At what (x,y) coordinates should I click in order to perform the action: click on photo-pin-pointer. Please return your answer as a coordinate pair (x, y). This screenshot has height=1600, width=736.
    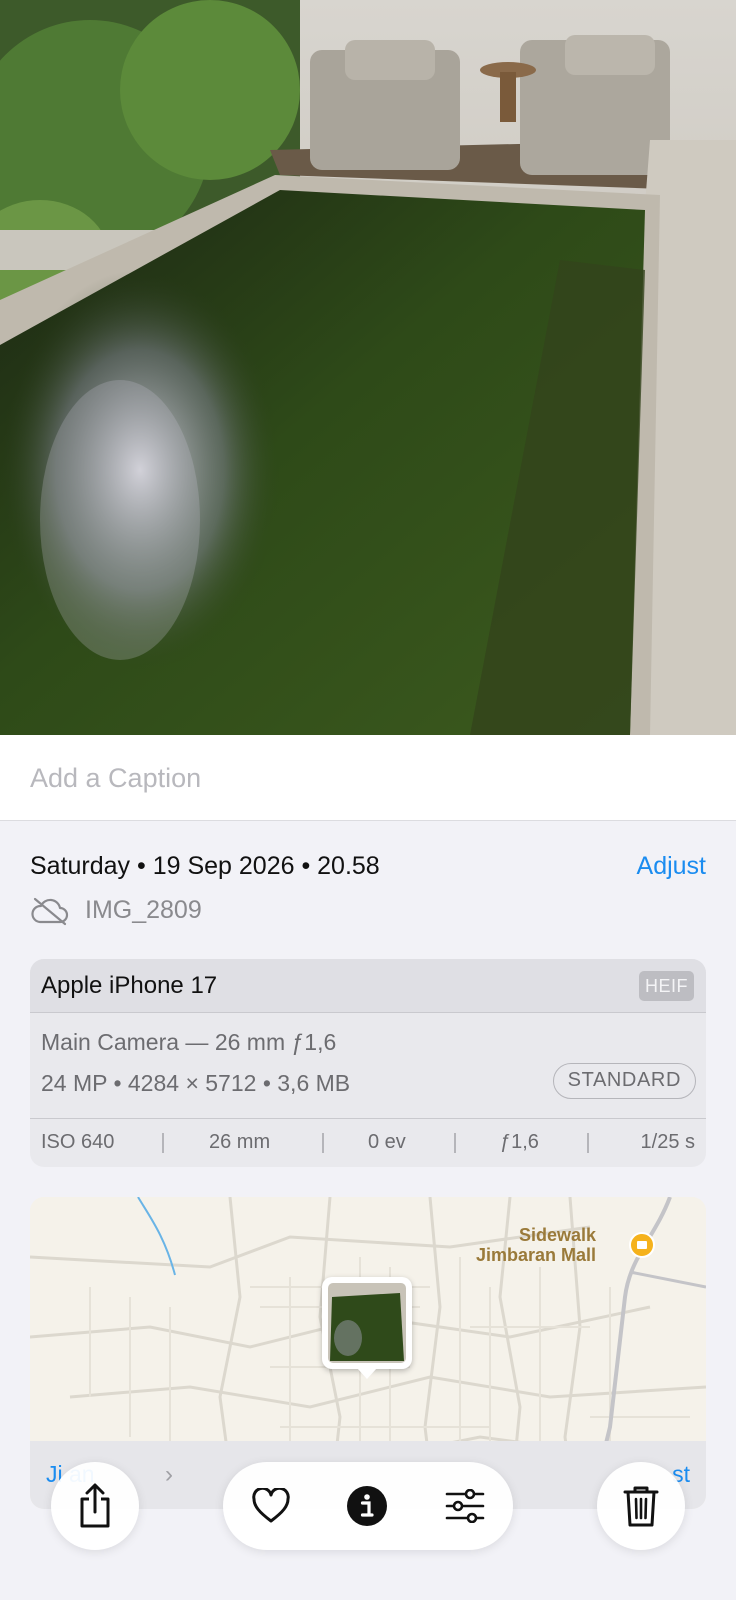
    Looking at the image, I should click on (367, 1373).